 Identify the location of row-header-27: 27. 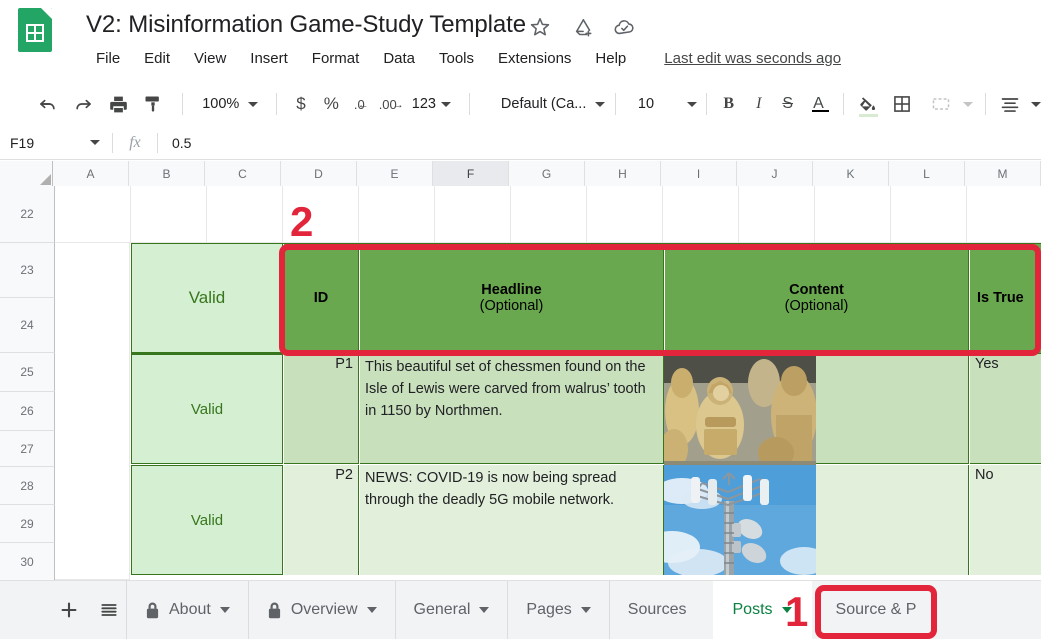
(27, 449).